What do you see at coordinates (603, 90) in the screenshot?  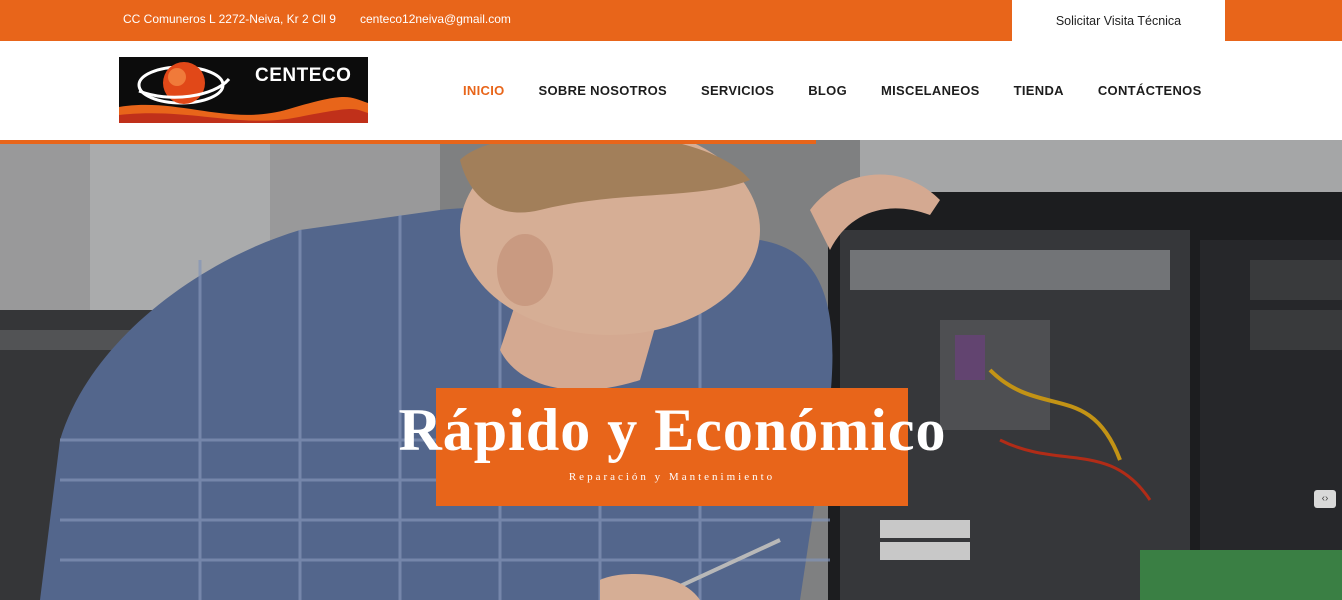 I see `nav-item-sobre-nosotros: SOBRE NOSOTROS` at bounding box center [603, 90].